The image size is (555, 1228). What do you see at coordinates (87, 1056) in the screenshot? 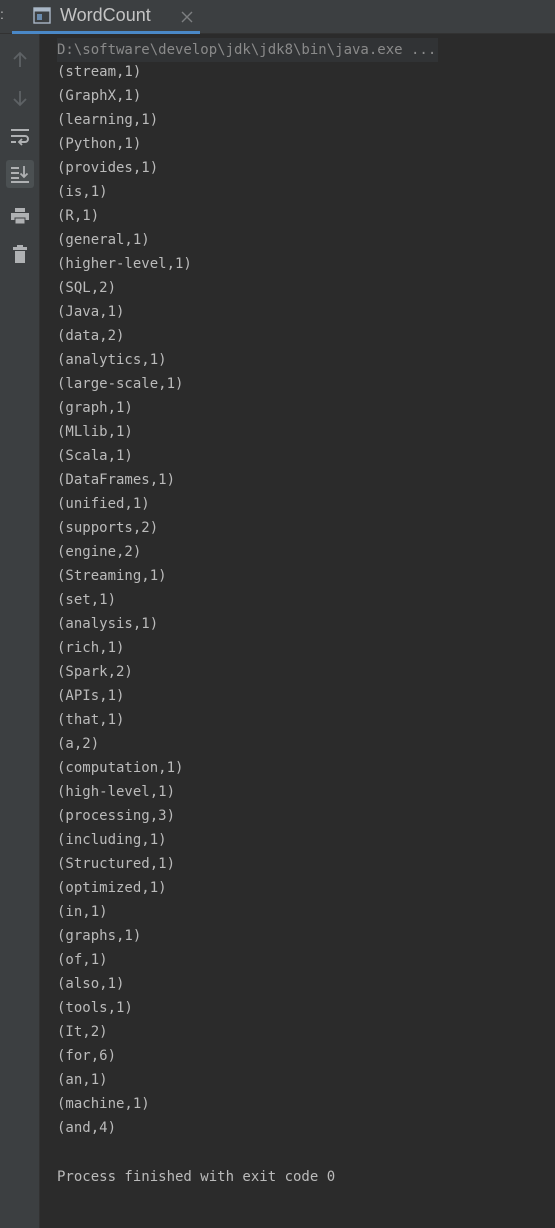
I see `output-line: (for,6)` at bounding box center [87, 1056].